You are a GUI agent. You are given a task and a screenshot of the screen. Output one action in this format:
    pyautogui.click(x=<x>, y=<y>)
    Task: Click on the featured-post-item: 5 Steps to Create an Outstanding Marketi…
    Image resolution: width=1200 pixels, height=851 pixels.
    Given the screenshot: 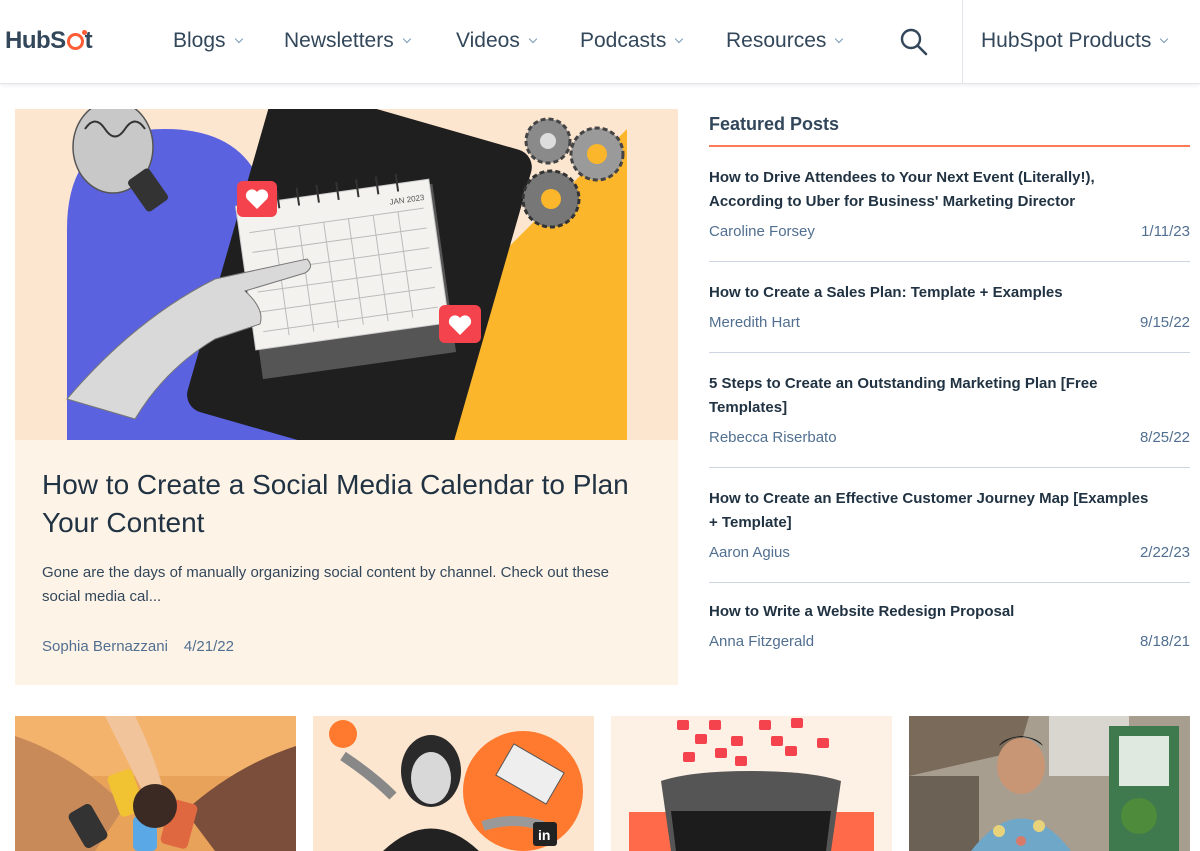 What is the action you would take?
    pyautogui.click(x=949, y=410)
    